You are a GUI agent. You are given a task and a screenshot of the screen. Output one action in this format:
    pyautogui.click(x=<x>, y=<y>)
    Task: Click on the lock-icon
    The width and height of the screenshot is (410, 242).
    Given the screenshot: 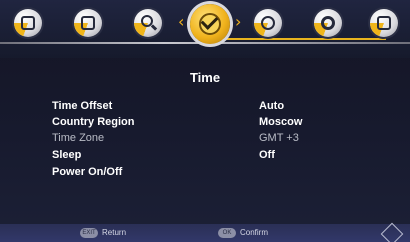 What is the action you would take?
    pyautogui.click(x=384, y=23)
    